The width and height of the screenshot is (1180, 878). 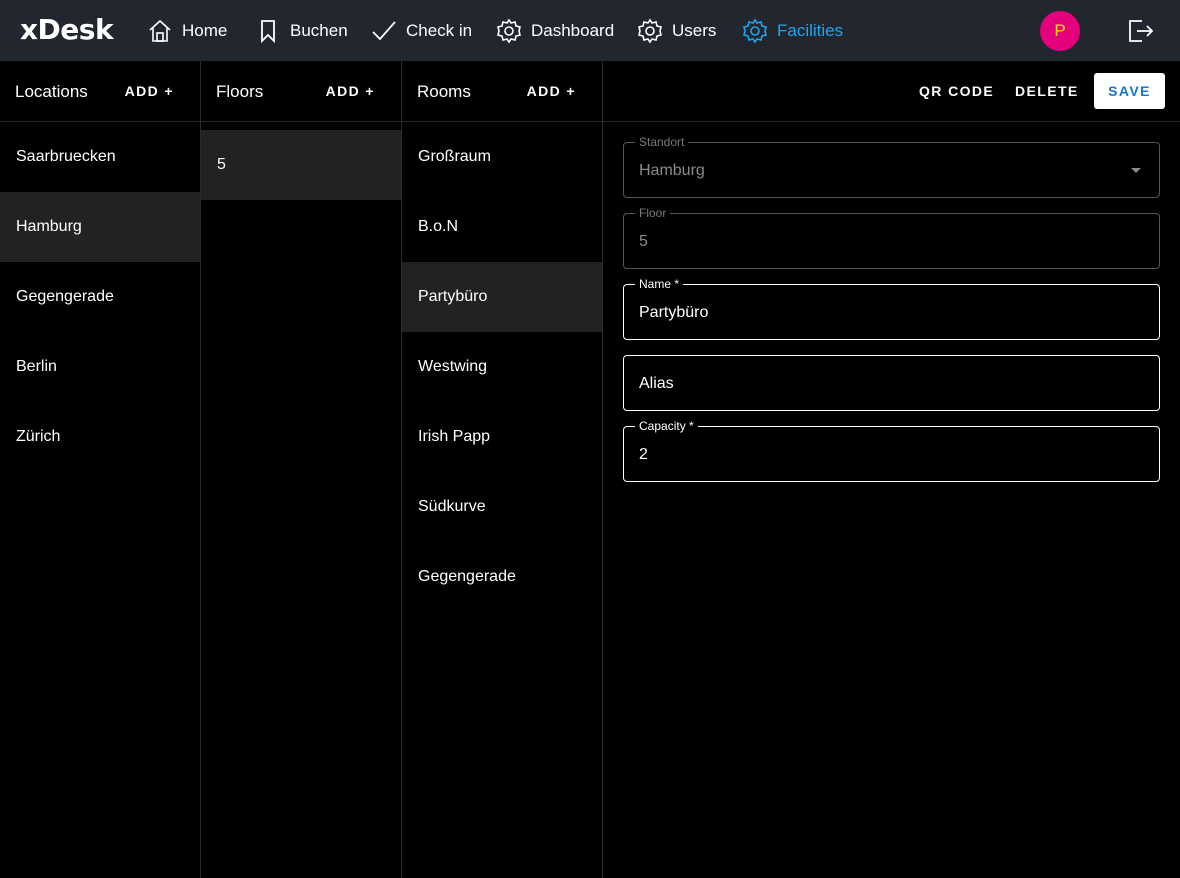 I want to click on nav-users: Users, so click(x=676, y=31).